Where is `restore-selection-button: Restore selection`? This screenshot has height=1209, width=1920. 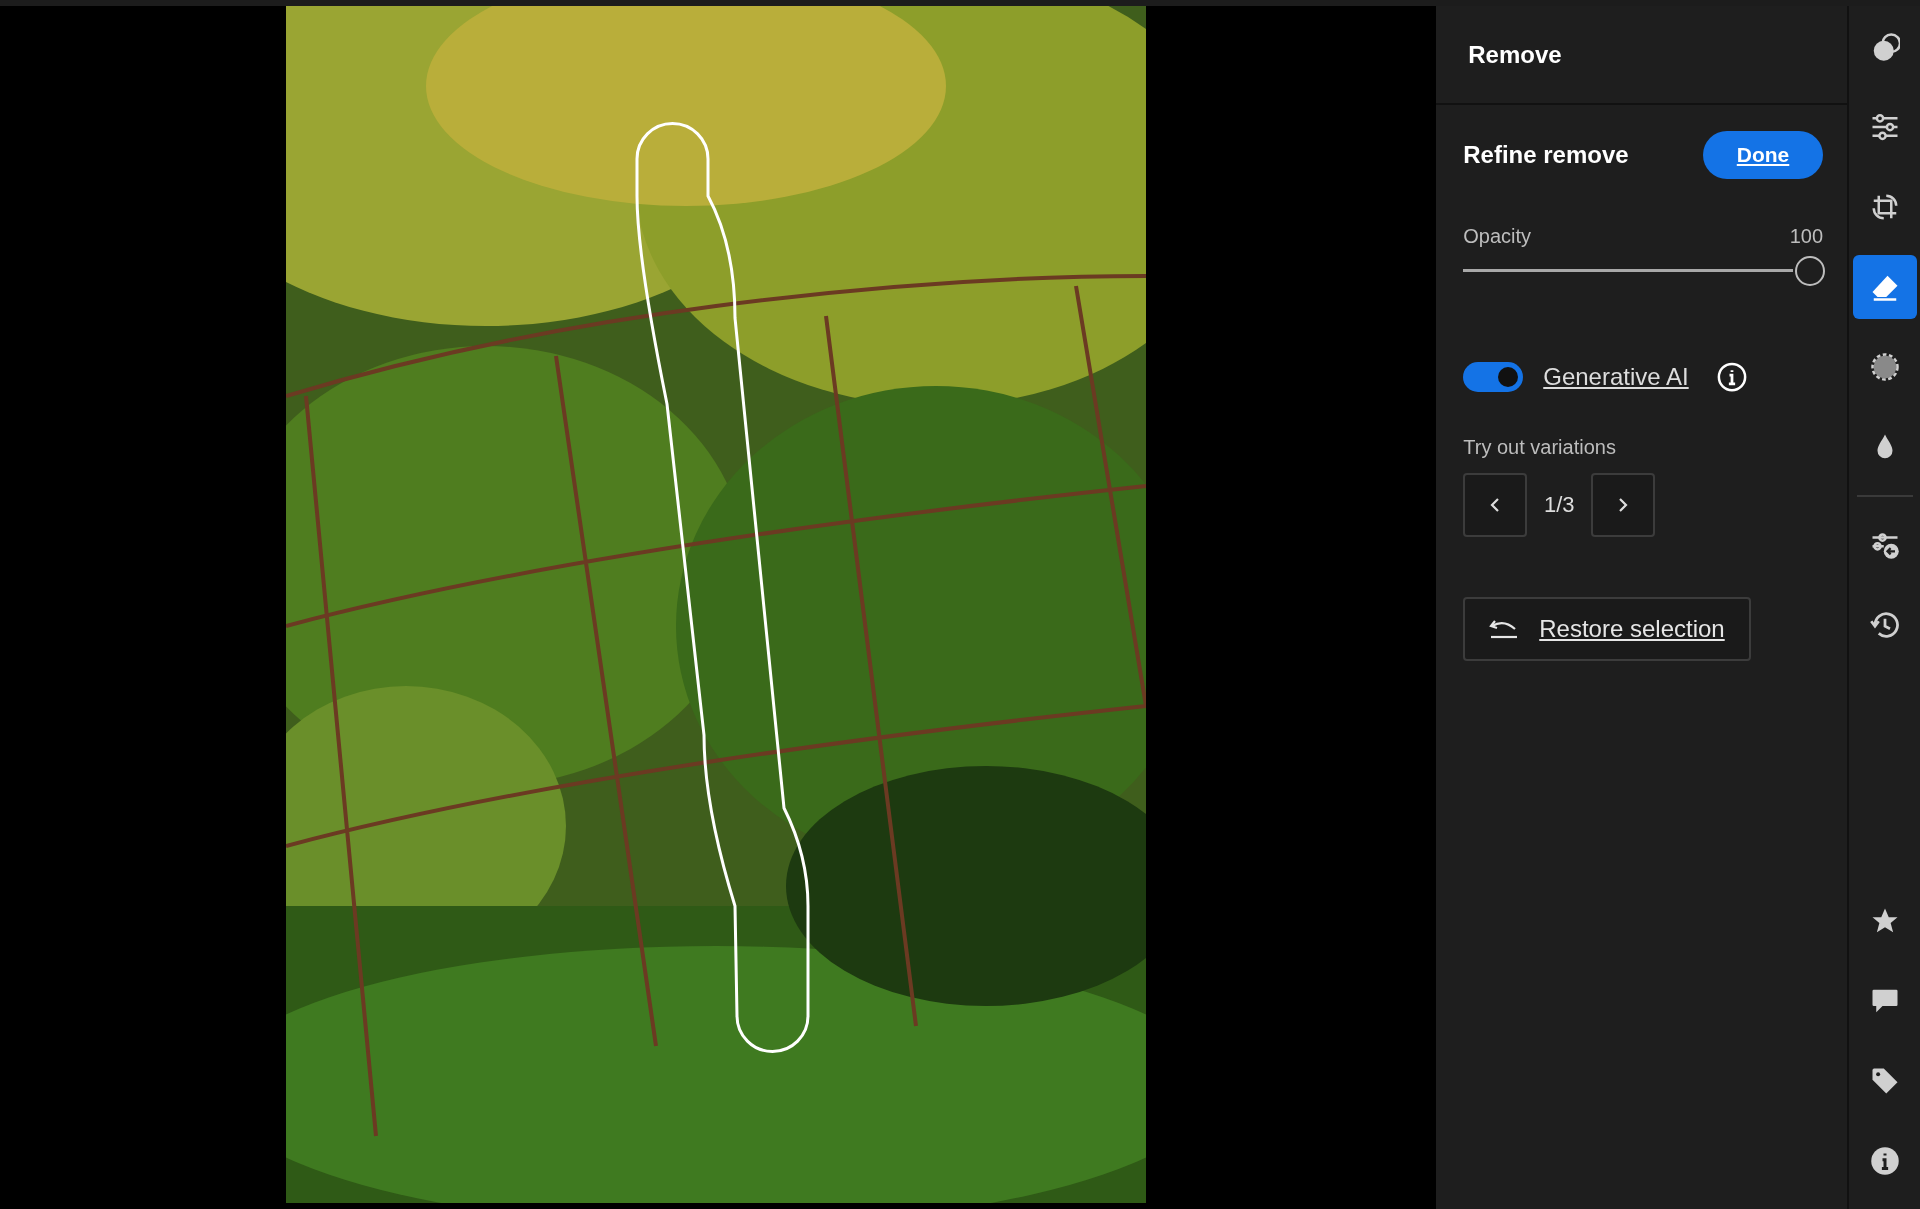 restore-selection-button: Restore selection is located at coordinates (1607, 629).